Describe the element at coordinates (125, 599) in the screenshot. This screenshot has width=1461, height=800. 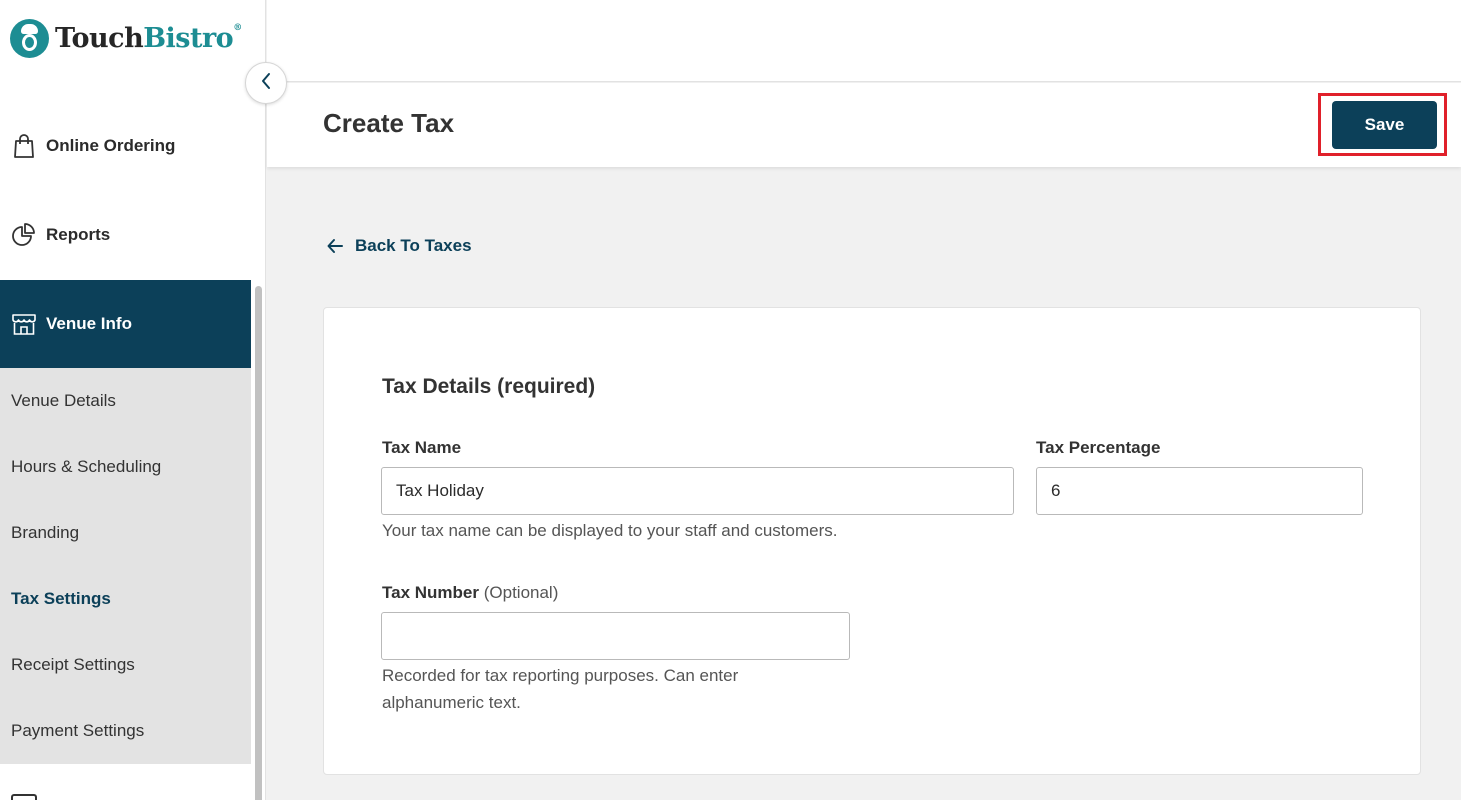
I see `subnav-tax-settings: Tax Settings` at that location.